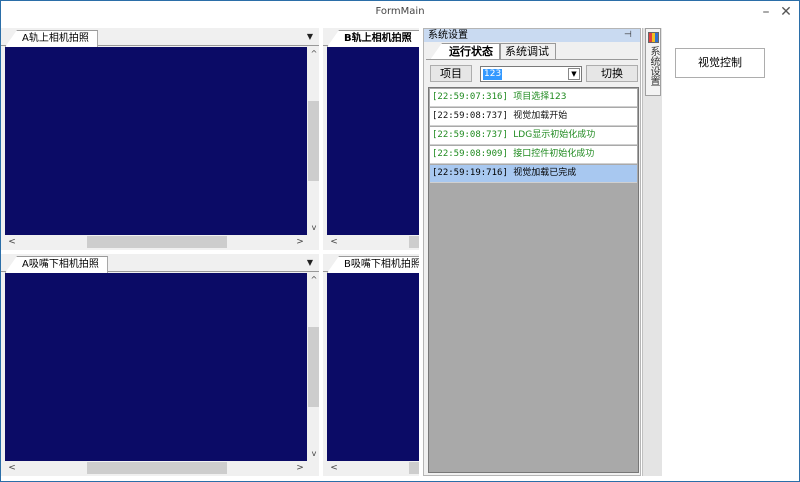 This screenshot has width=800, height=482. Describe the element at coordinates (540, 97) in the screenshot. I see `log-message: 项目选择123` at that location.